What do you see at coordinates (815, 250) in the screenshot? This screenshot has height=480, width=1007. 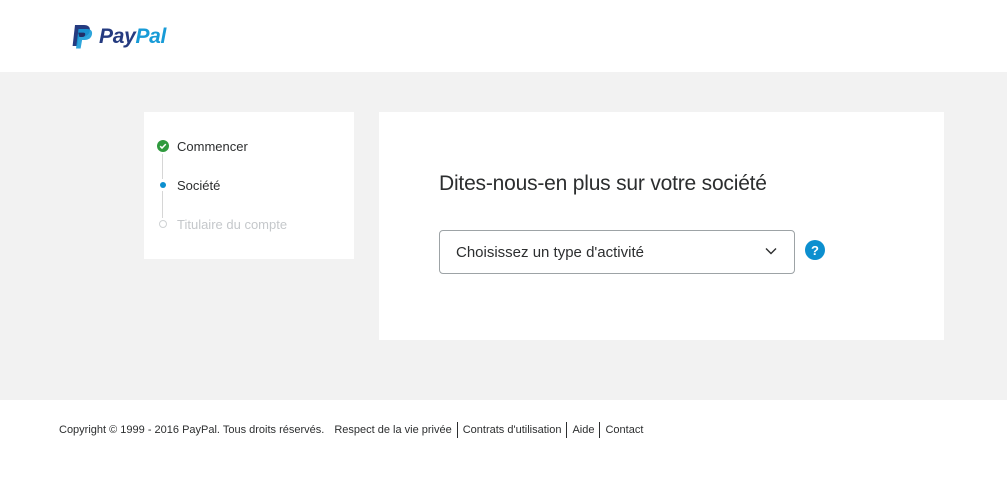 I see `help-icon: ?` at bounding box center [815, 250].